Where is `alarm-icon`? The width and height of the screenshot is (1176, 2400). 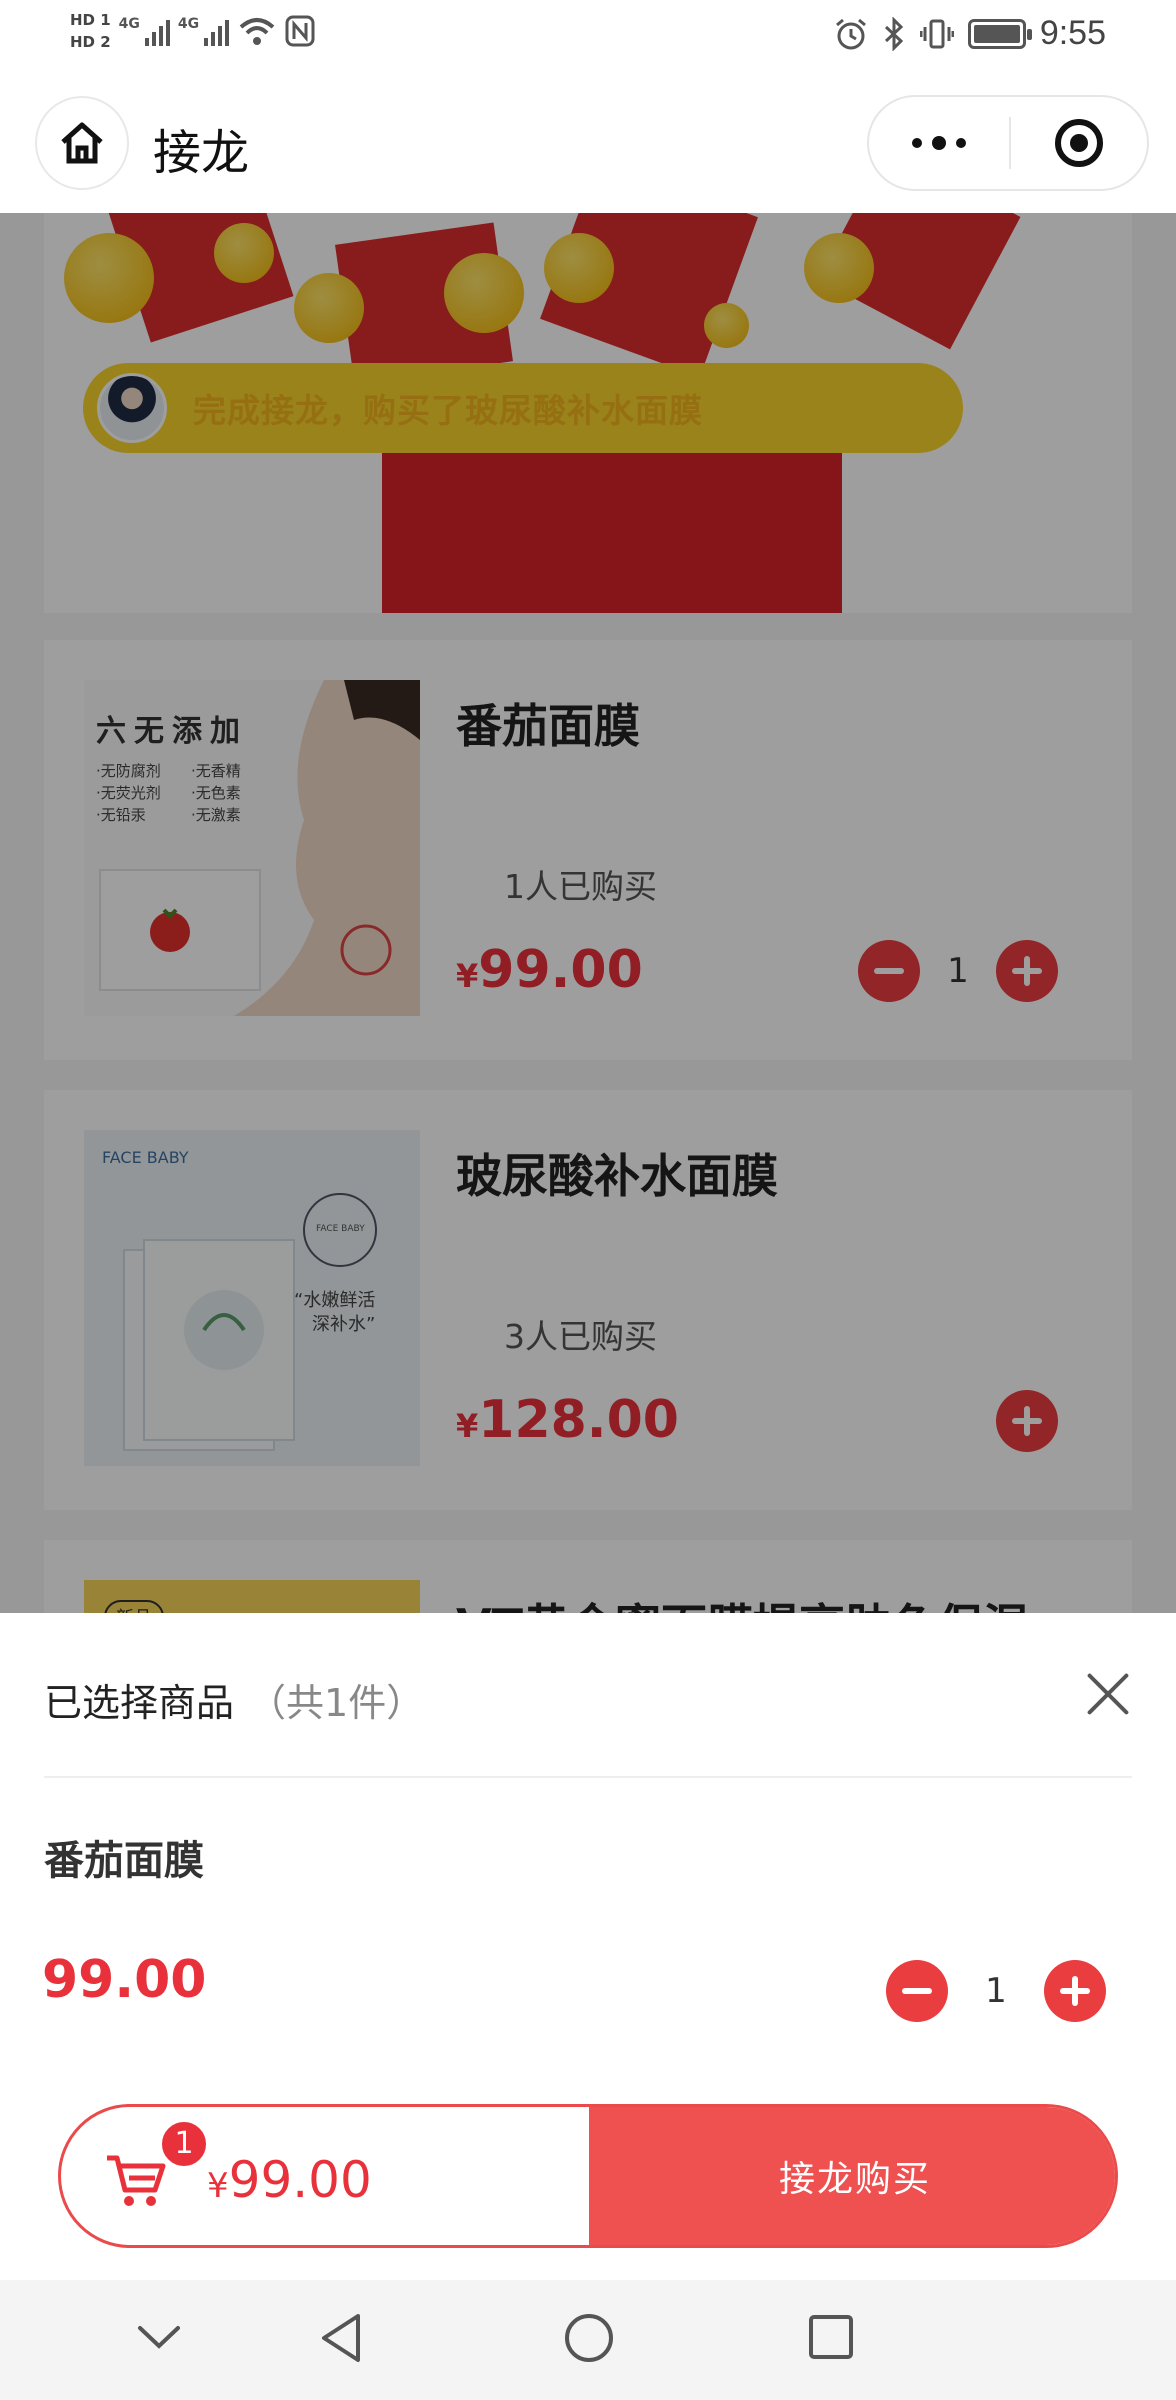 alarm-icon is located at coordinates (850, 33).